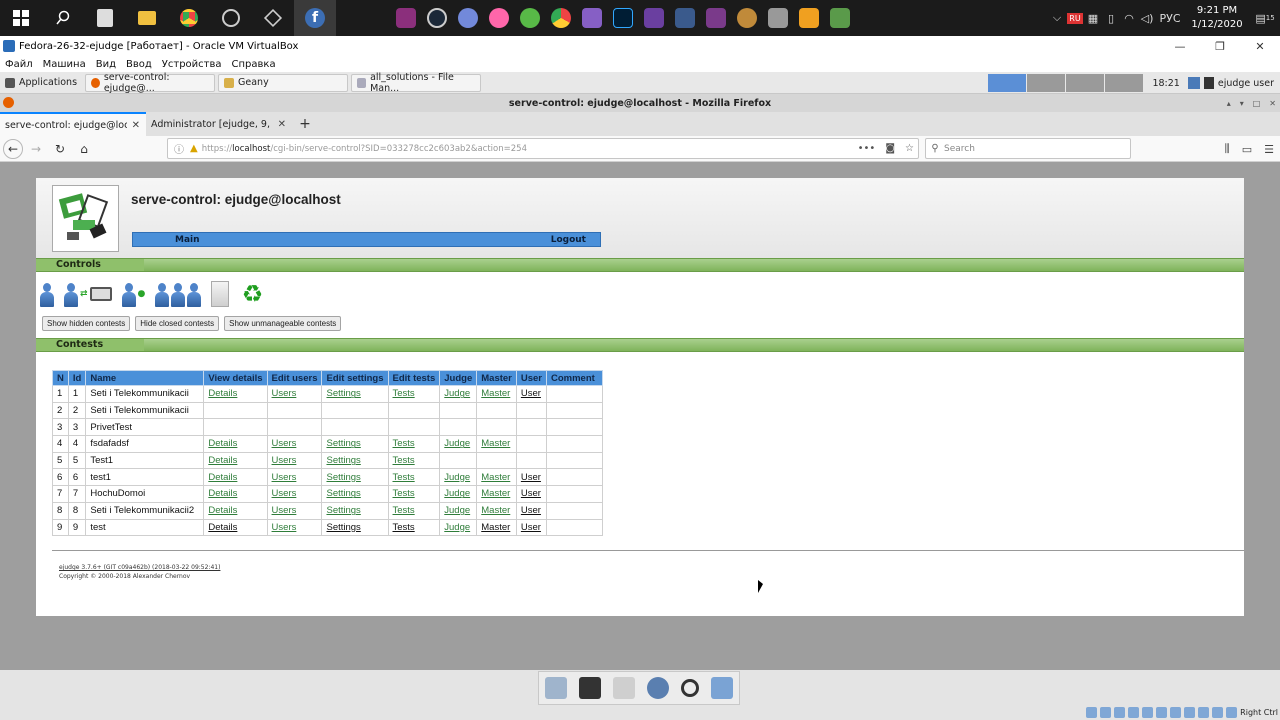 This screenshot has height=720, width=1280. What do you see at coordinates (73, 124) in the screenshot?
I see `tab-serve-control: serve-control: ejudge@localh ✕` at bounding box center [73, 124].